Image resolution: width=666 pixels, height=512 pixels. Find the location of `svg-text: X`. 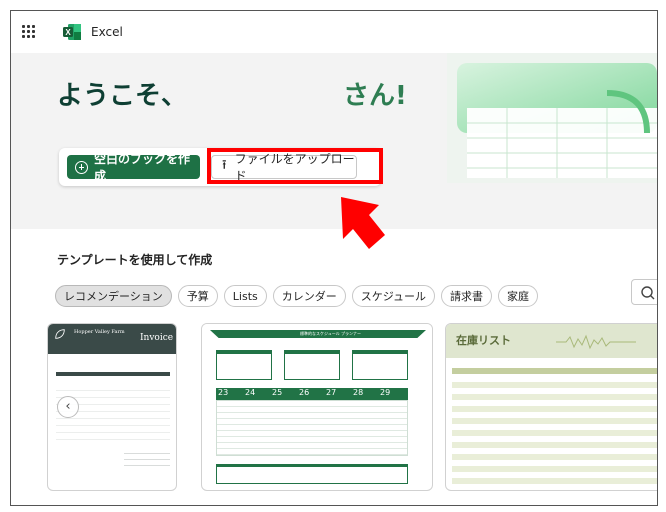

svg-text: X is located at coordinates (68, 32).